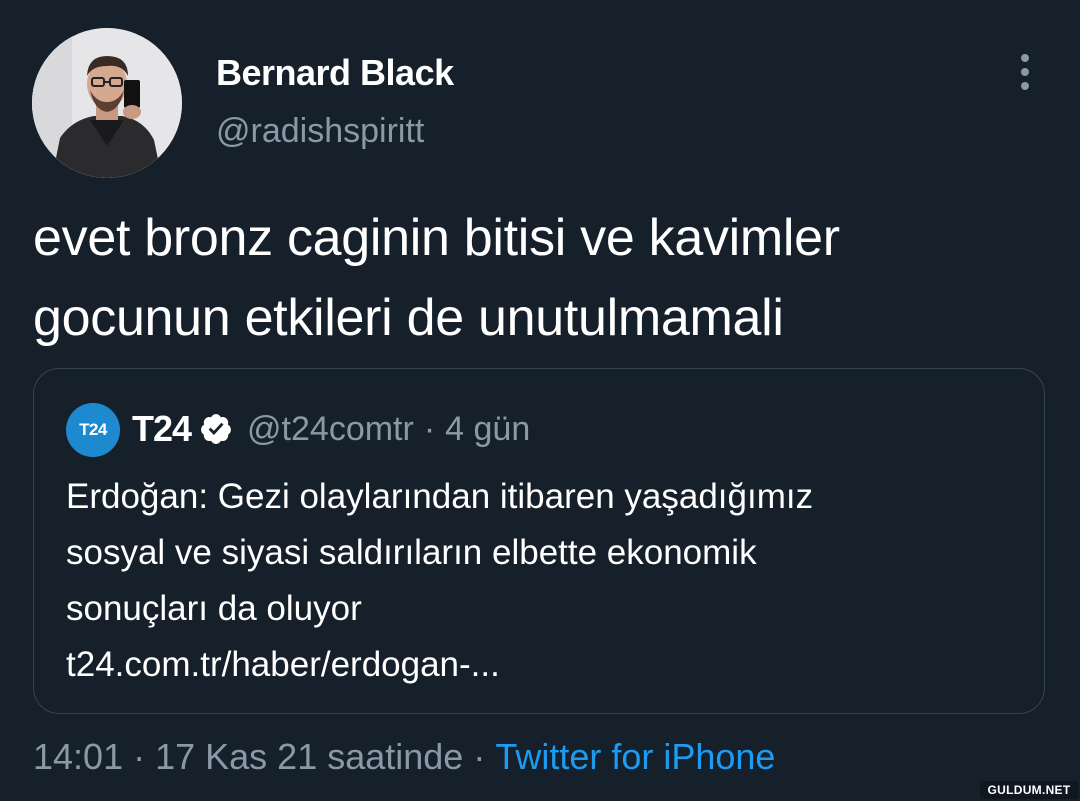 This screenshot has width=1080, height=801. What do you see at coordinates (93, 430) in the screenshot?
I see `t24-logo: T24` at bounding box center [93, 430].